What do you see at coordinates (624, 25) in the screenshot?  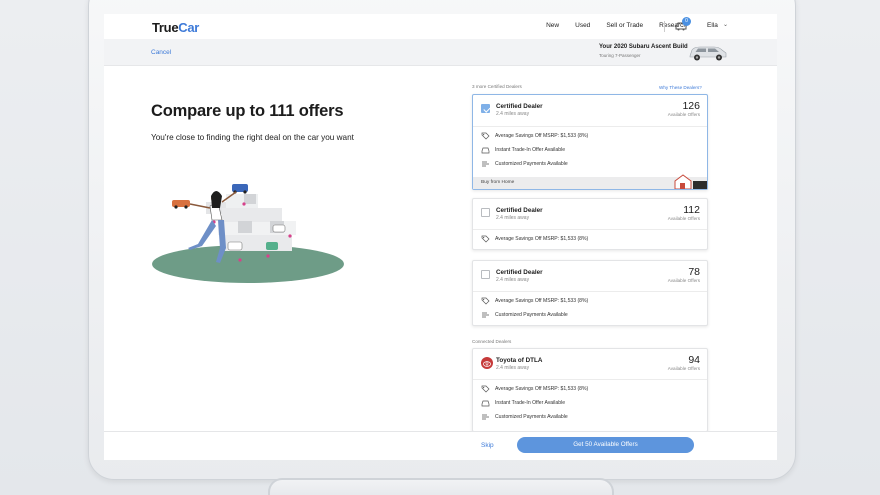 I see `nav-link-sell-or-trade: Sell or Trade` at bounding box center [624, 25].